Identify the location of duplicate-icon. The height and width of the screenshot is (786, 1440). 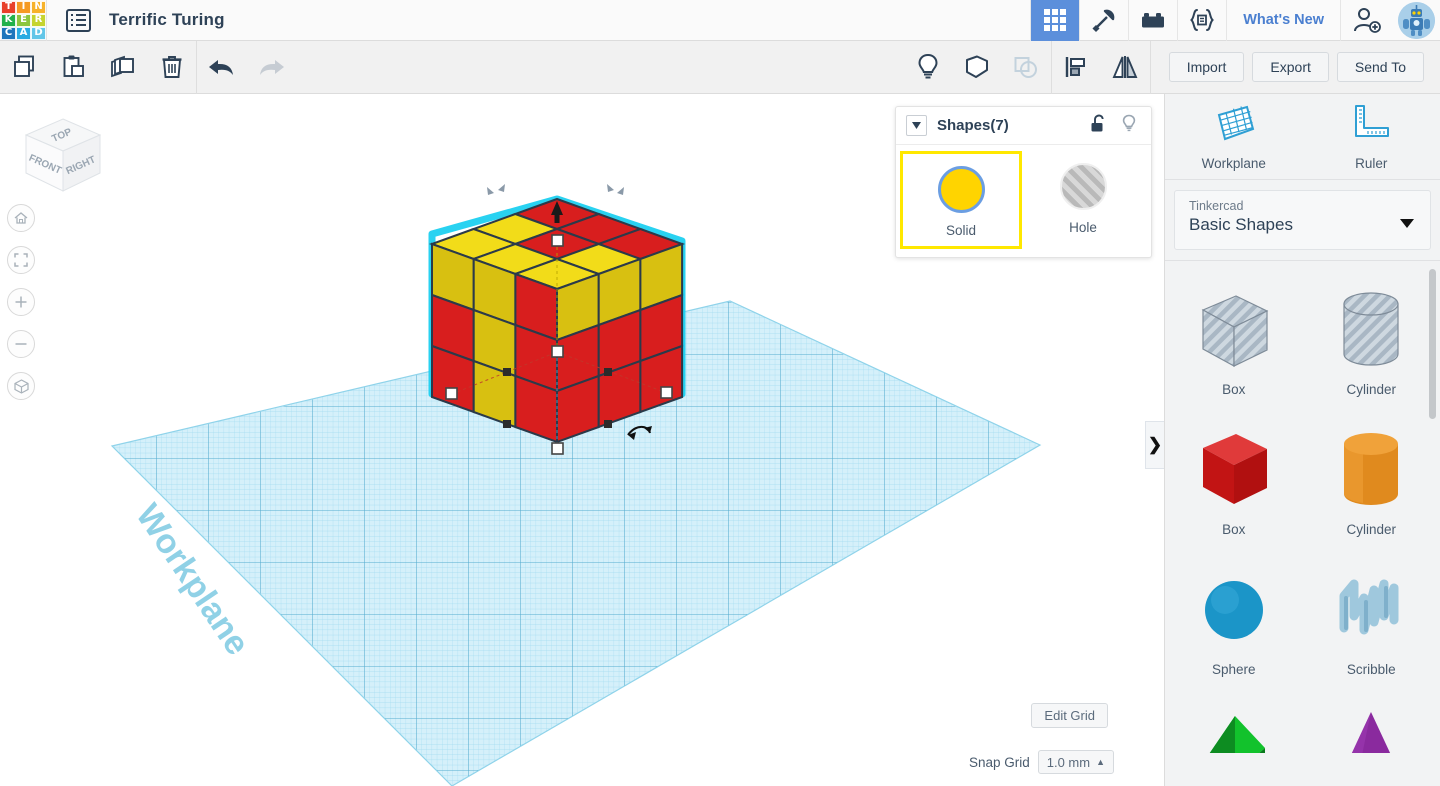
(122, 67).